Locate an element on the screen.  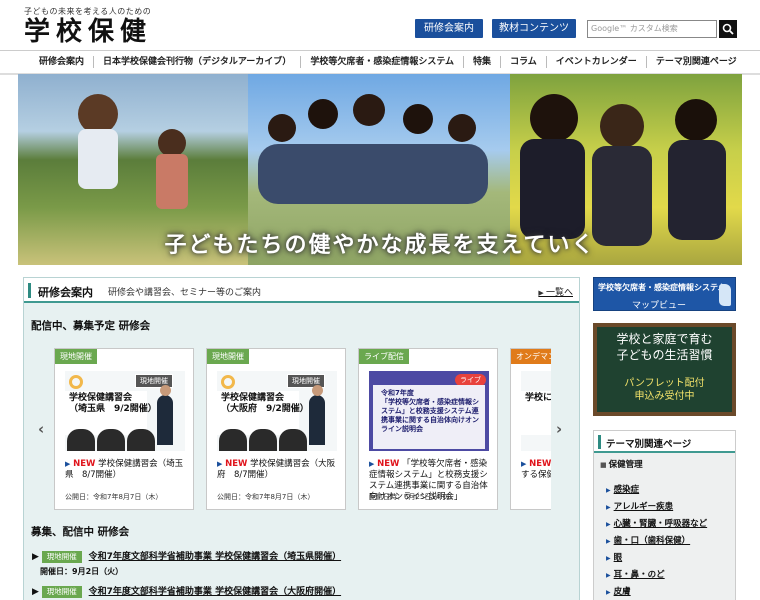
nav-events: イベントカレンダー is located at coordinates (597, 62).